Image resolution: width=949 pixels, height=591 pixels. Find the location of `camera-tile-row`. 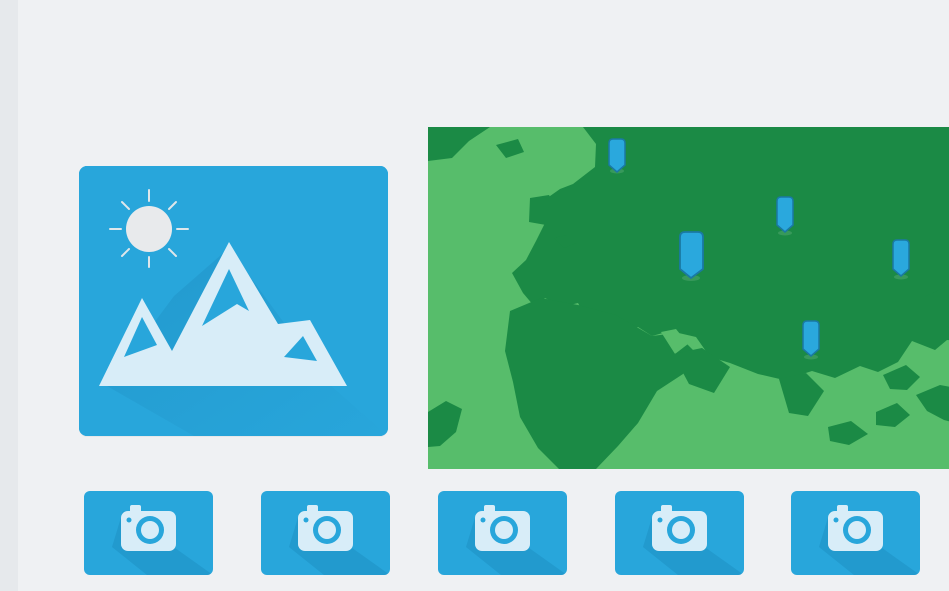

camera-tile-row is located at coordinates (504, 535).